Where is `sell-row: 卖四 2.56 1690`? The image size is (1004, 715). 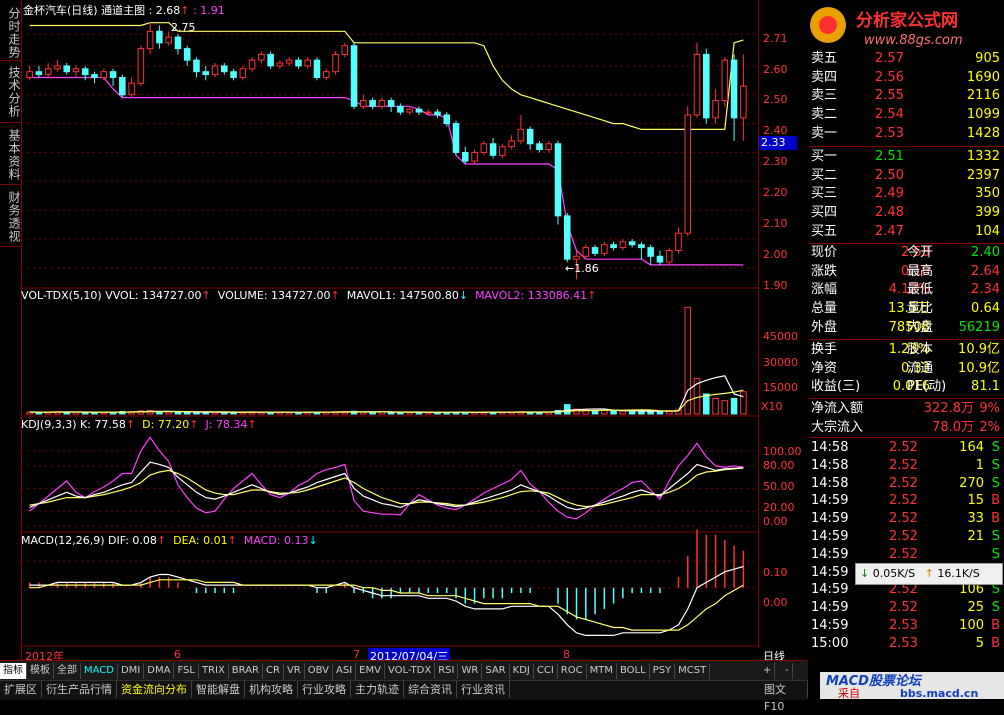
sell-row: 卖四 2.56 1690 is located at coordinates (906, 78).